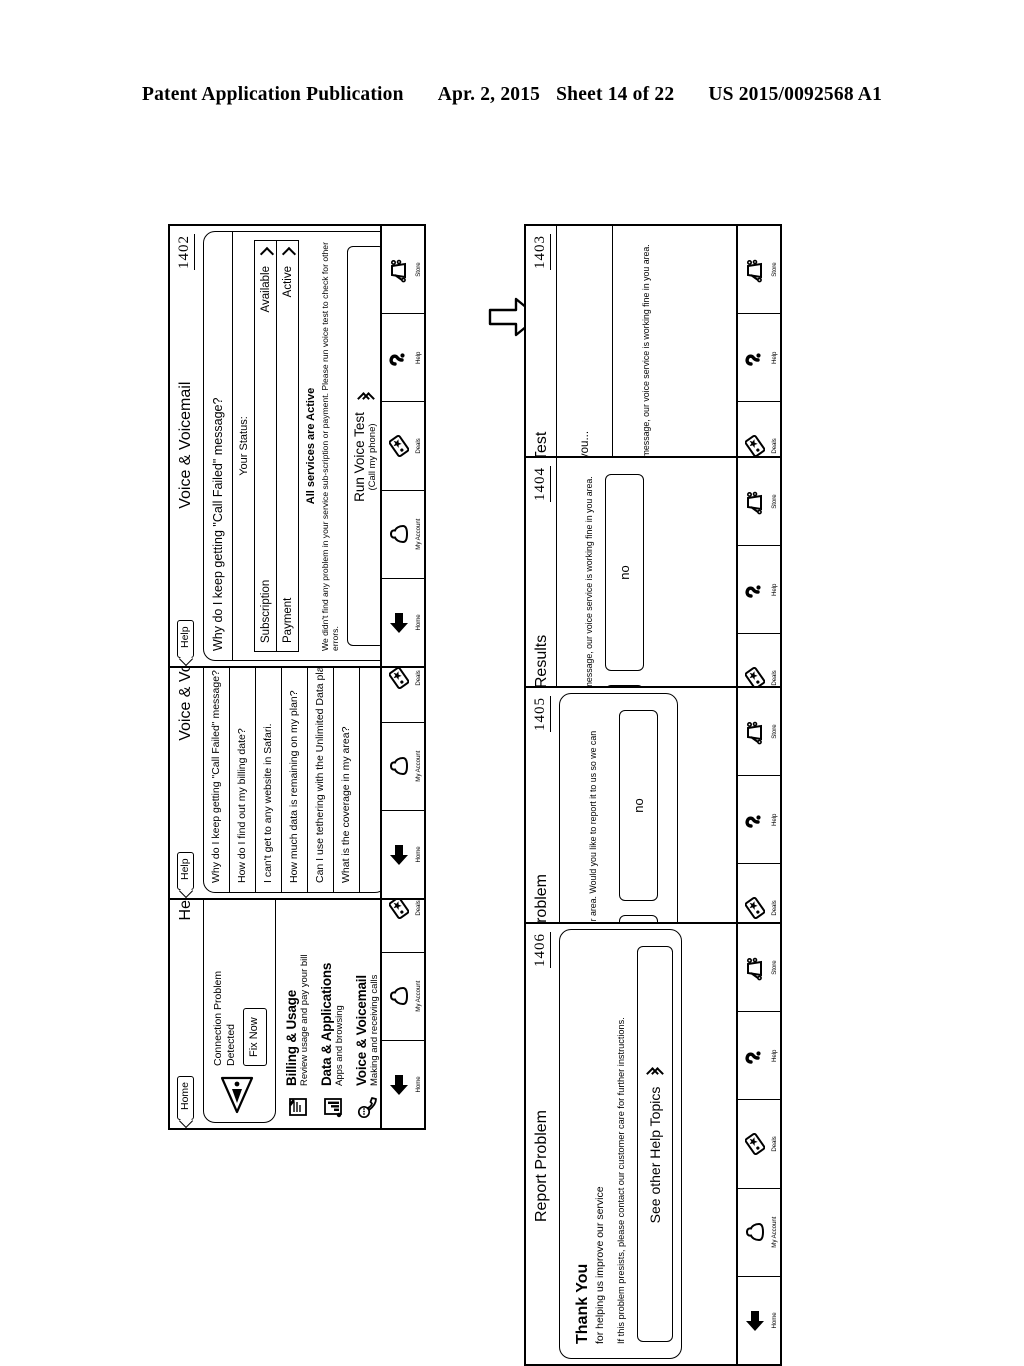  I want to click on publication-date: Apr. 2, 2015, so click(489, 94).